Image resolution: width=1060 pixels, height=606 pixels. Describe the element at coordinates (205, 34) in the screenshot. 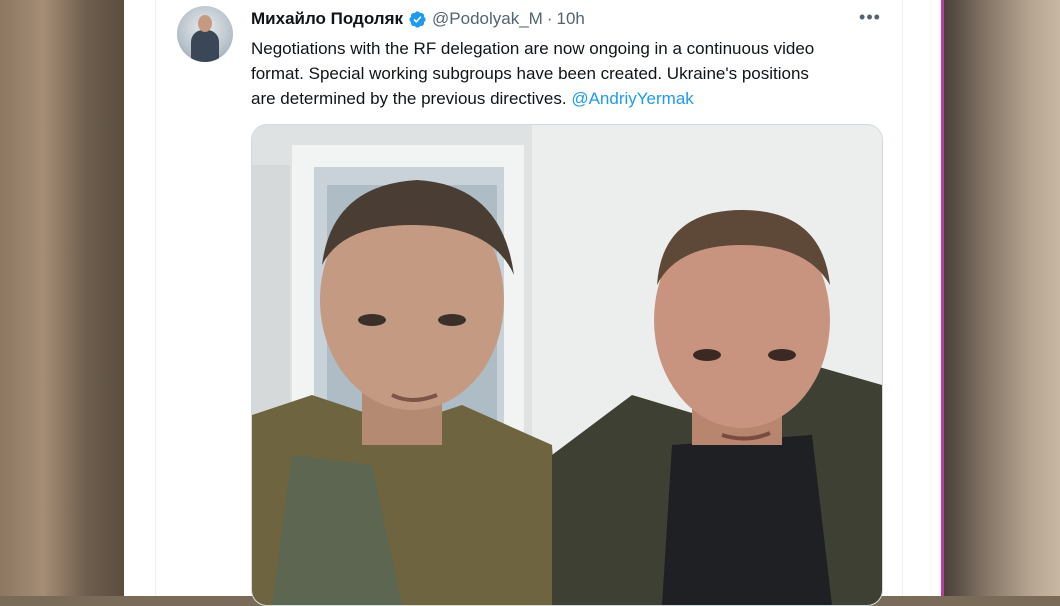

I see `avatar` at that location.